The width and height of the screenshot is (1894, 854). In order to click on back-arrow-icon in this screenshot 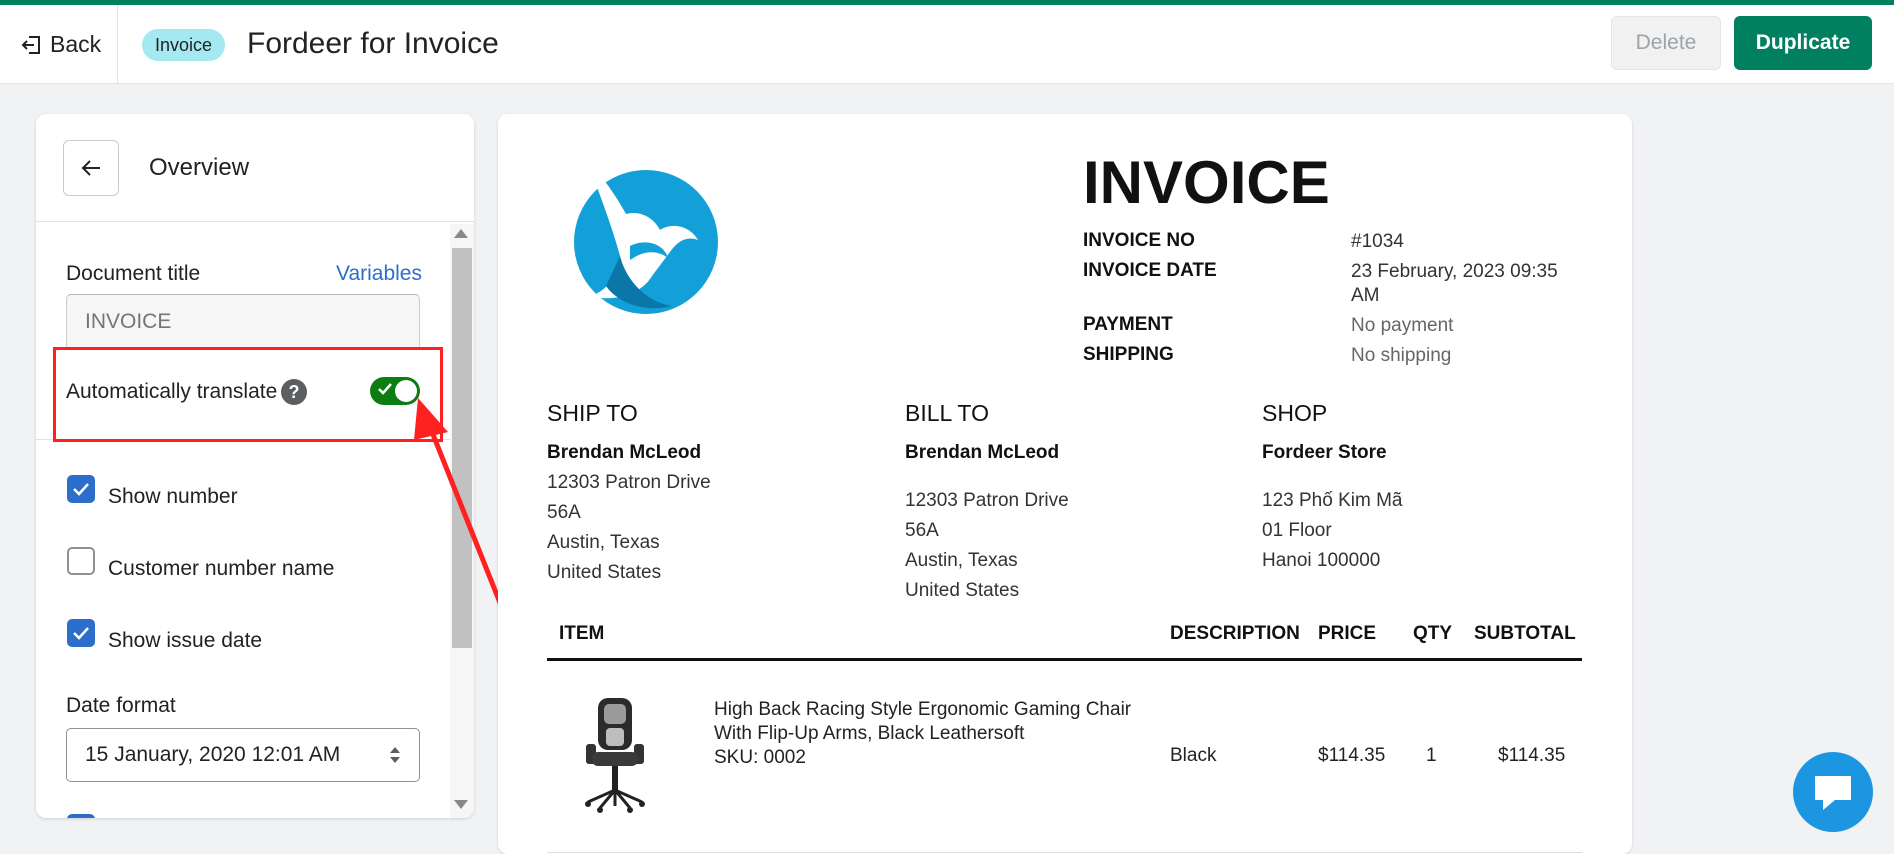, I will do `click(30, 44)`.